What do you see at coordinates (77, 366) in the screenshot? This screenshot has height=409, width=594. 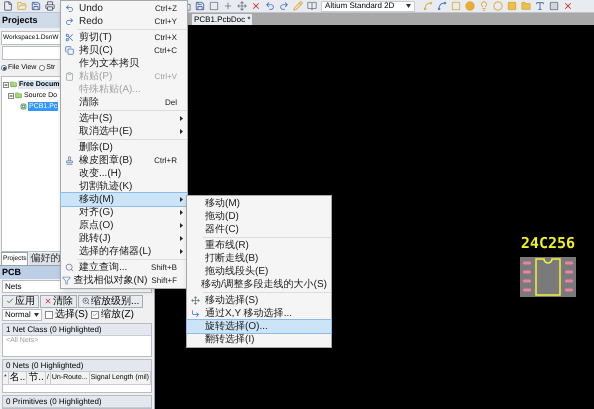 I see `section-title: 0 Nets (0 Highlighted)` at bounding box center [77, 366].